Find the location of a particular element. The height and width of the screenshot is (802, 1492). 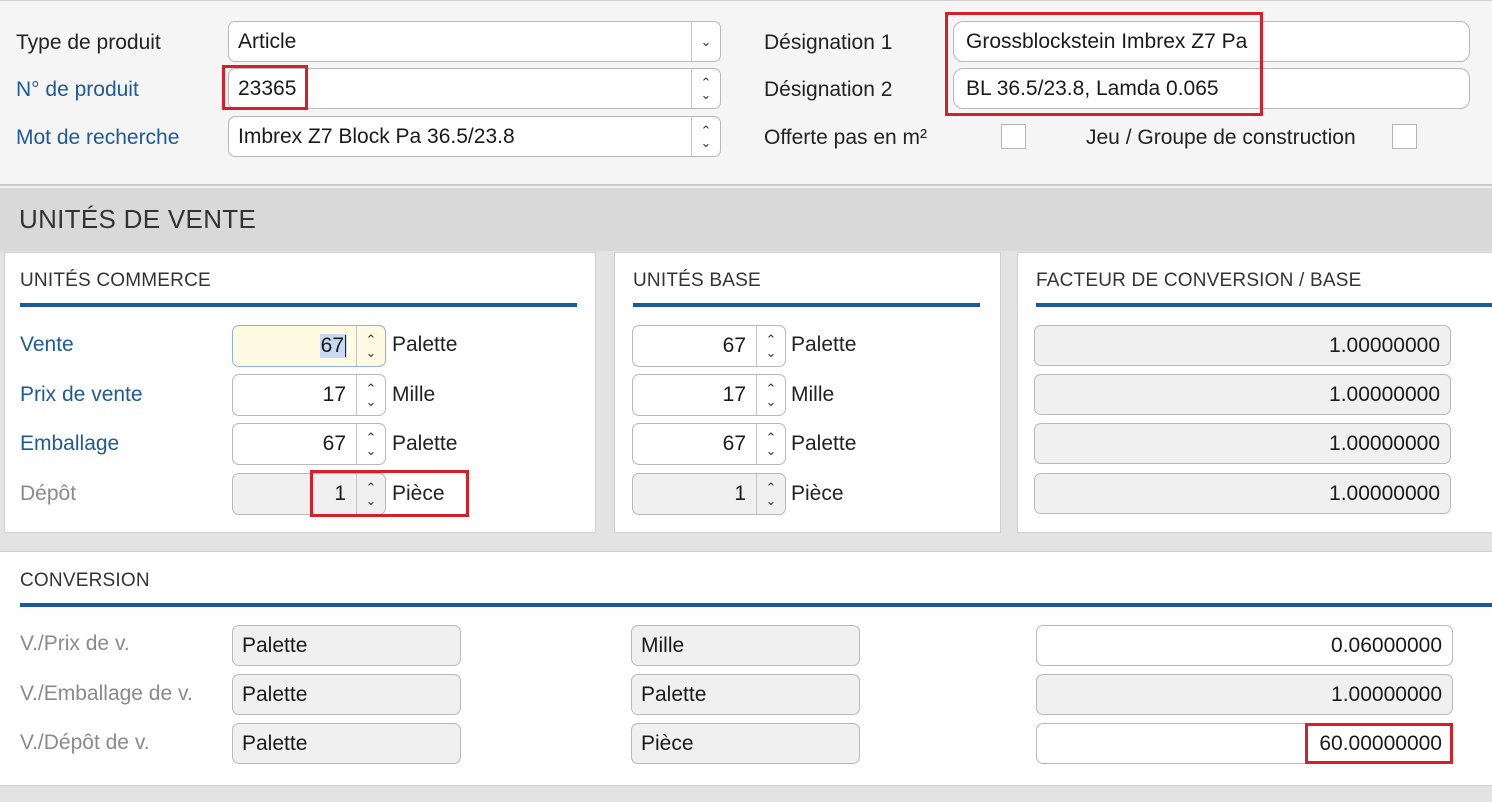

base-stepper-prix: ⌃ ⌄ is located at coordinates (770, 395).